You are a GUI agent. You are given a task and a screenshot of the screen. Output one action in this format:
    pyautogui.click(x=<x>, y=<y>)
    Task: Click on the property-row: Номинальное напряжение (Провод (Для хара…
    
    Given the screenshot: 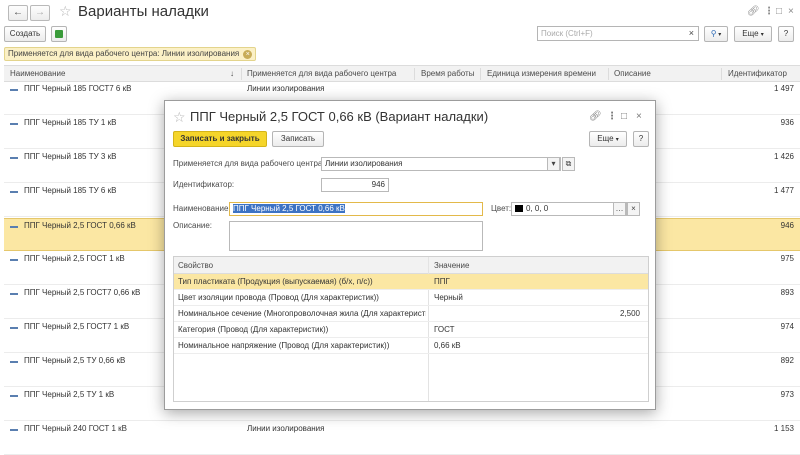 What is the action you would take?
    pyautogui.click(x=411, y=346)
    